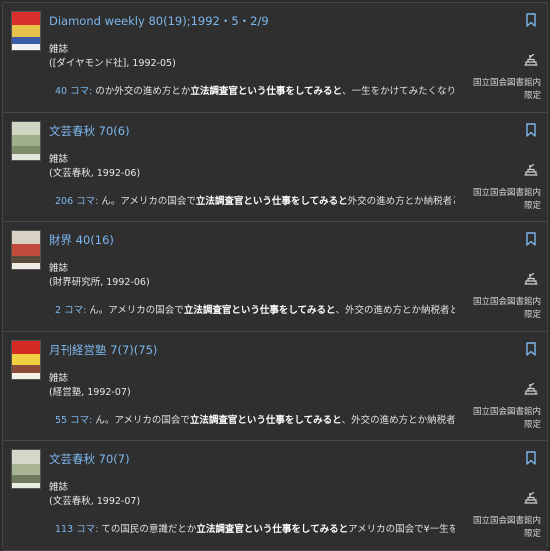 The image size is (550, 551). Describe the element at coordinates (99, 283) in the screenshot. I see `publisher-date: (財界研究所, 1992-06)` at that location.